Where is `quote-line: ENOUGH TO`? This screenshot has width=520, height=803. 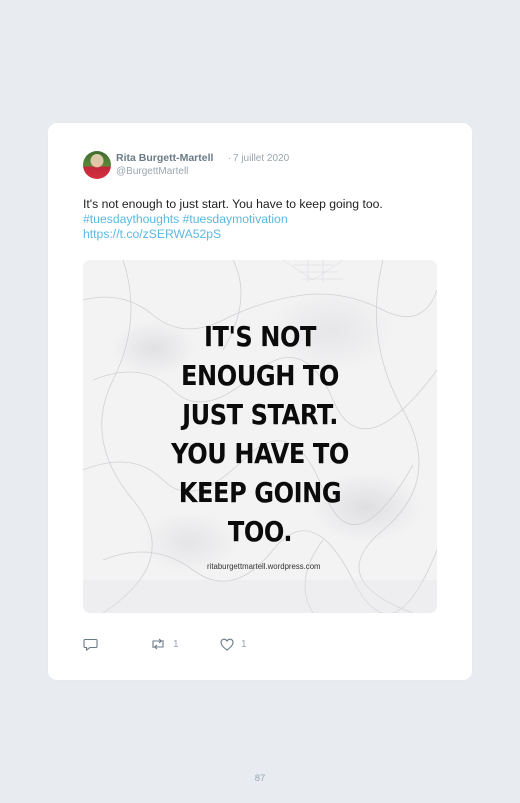
quote-line: ENOUGH TO is located at coordinates (260, 375).